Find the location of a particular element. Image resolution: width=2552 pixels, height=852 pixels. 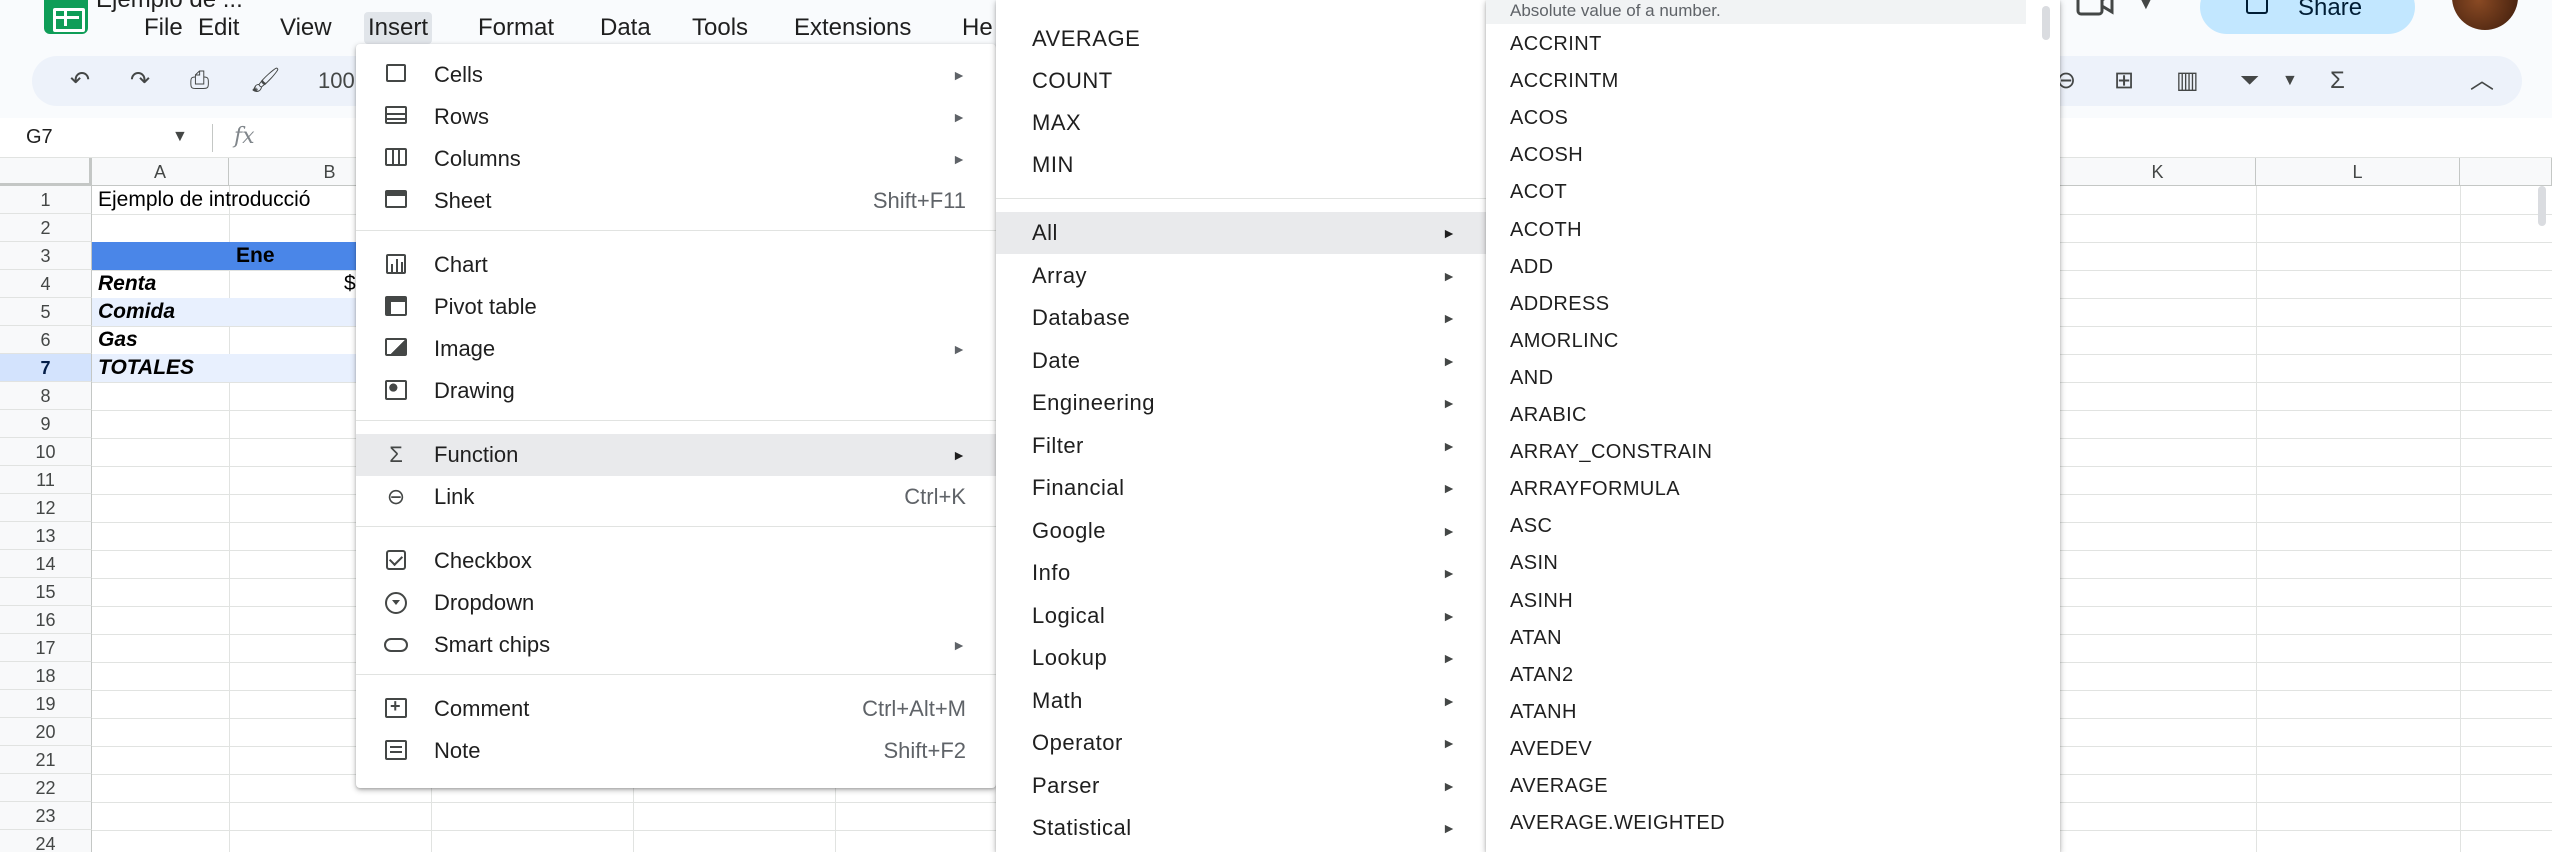

function-item: ACOSH is located at coordinates (1773, 155).